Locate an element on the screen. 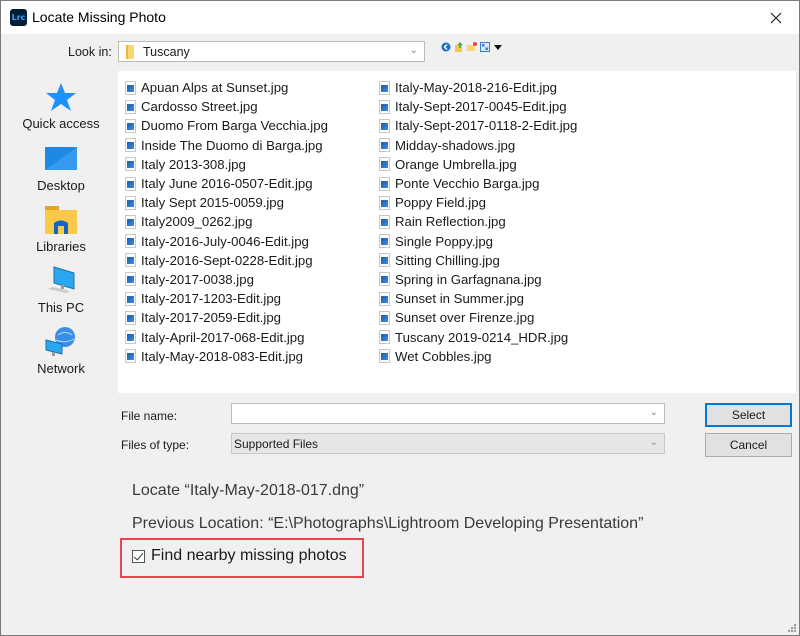 This screenshot has height=636, width=800. file-item: Duomo From Barga Vecchia.jpg is located at coordinates (226, 125).